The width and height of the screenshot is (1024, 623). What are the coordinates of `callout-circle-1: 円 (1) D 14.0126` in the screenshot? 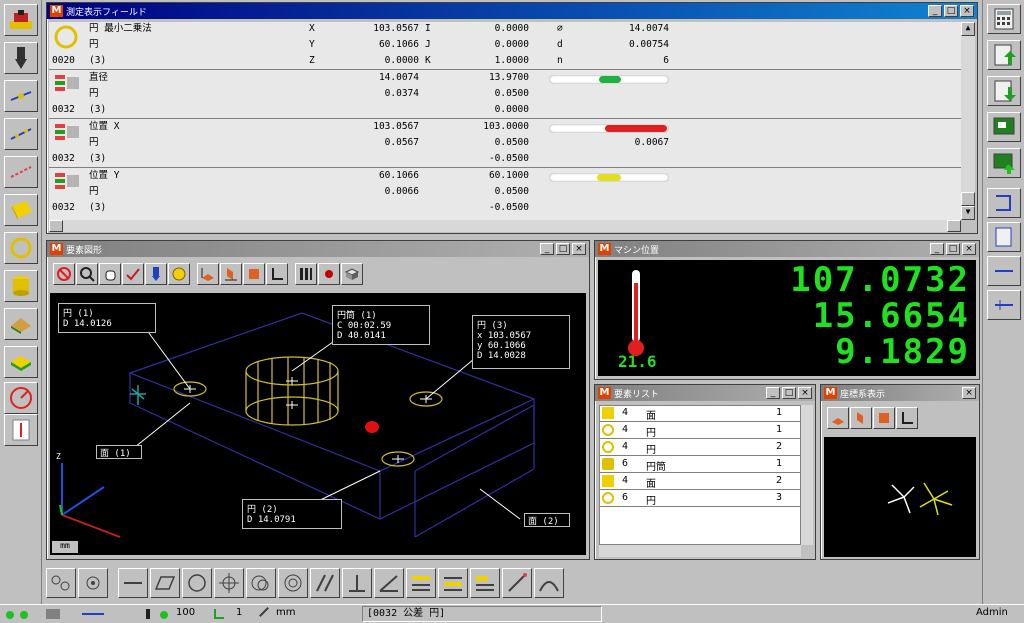 It's located at (107, 318).